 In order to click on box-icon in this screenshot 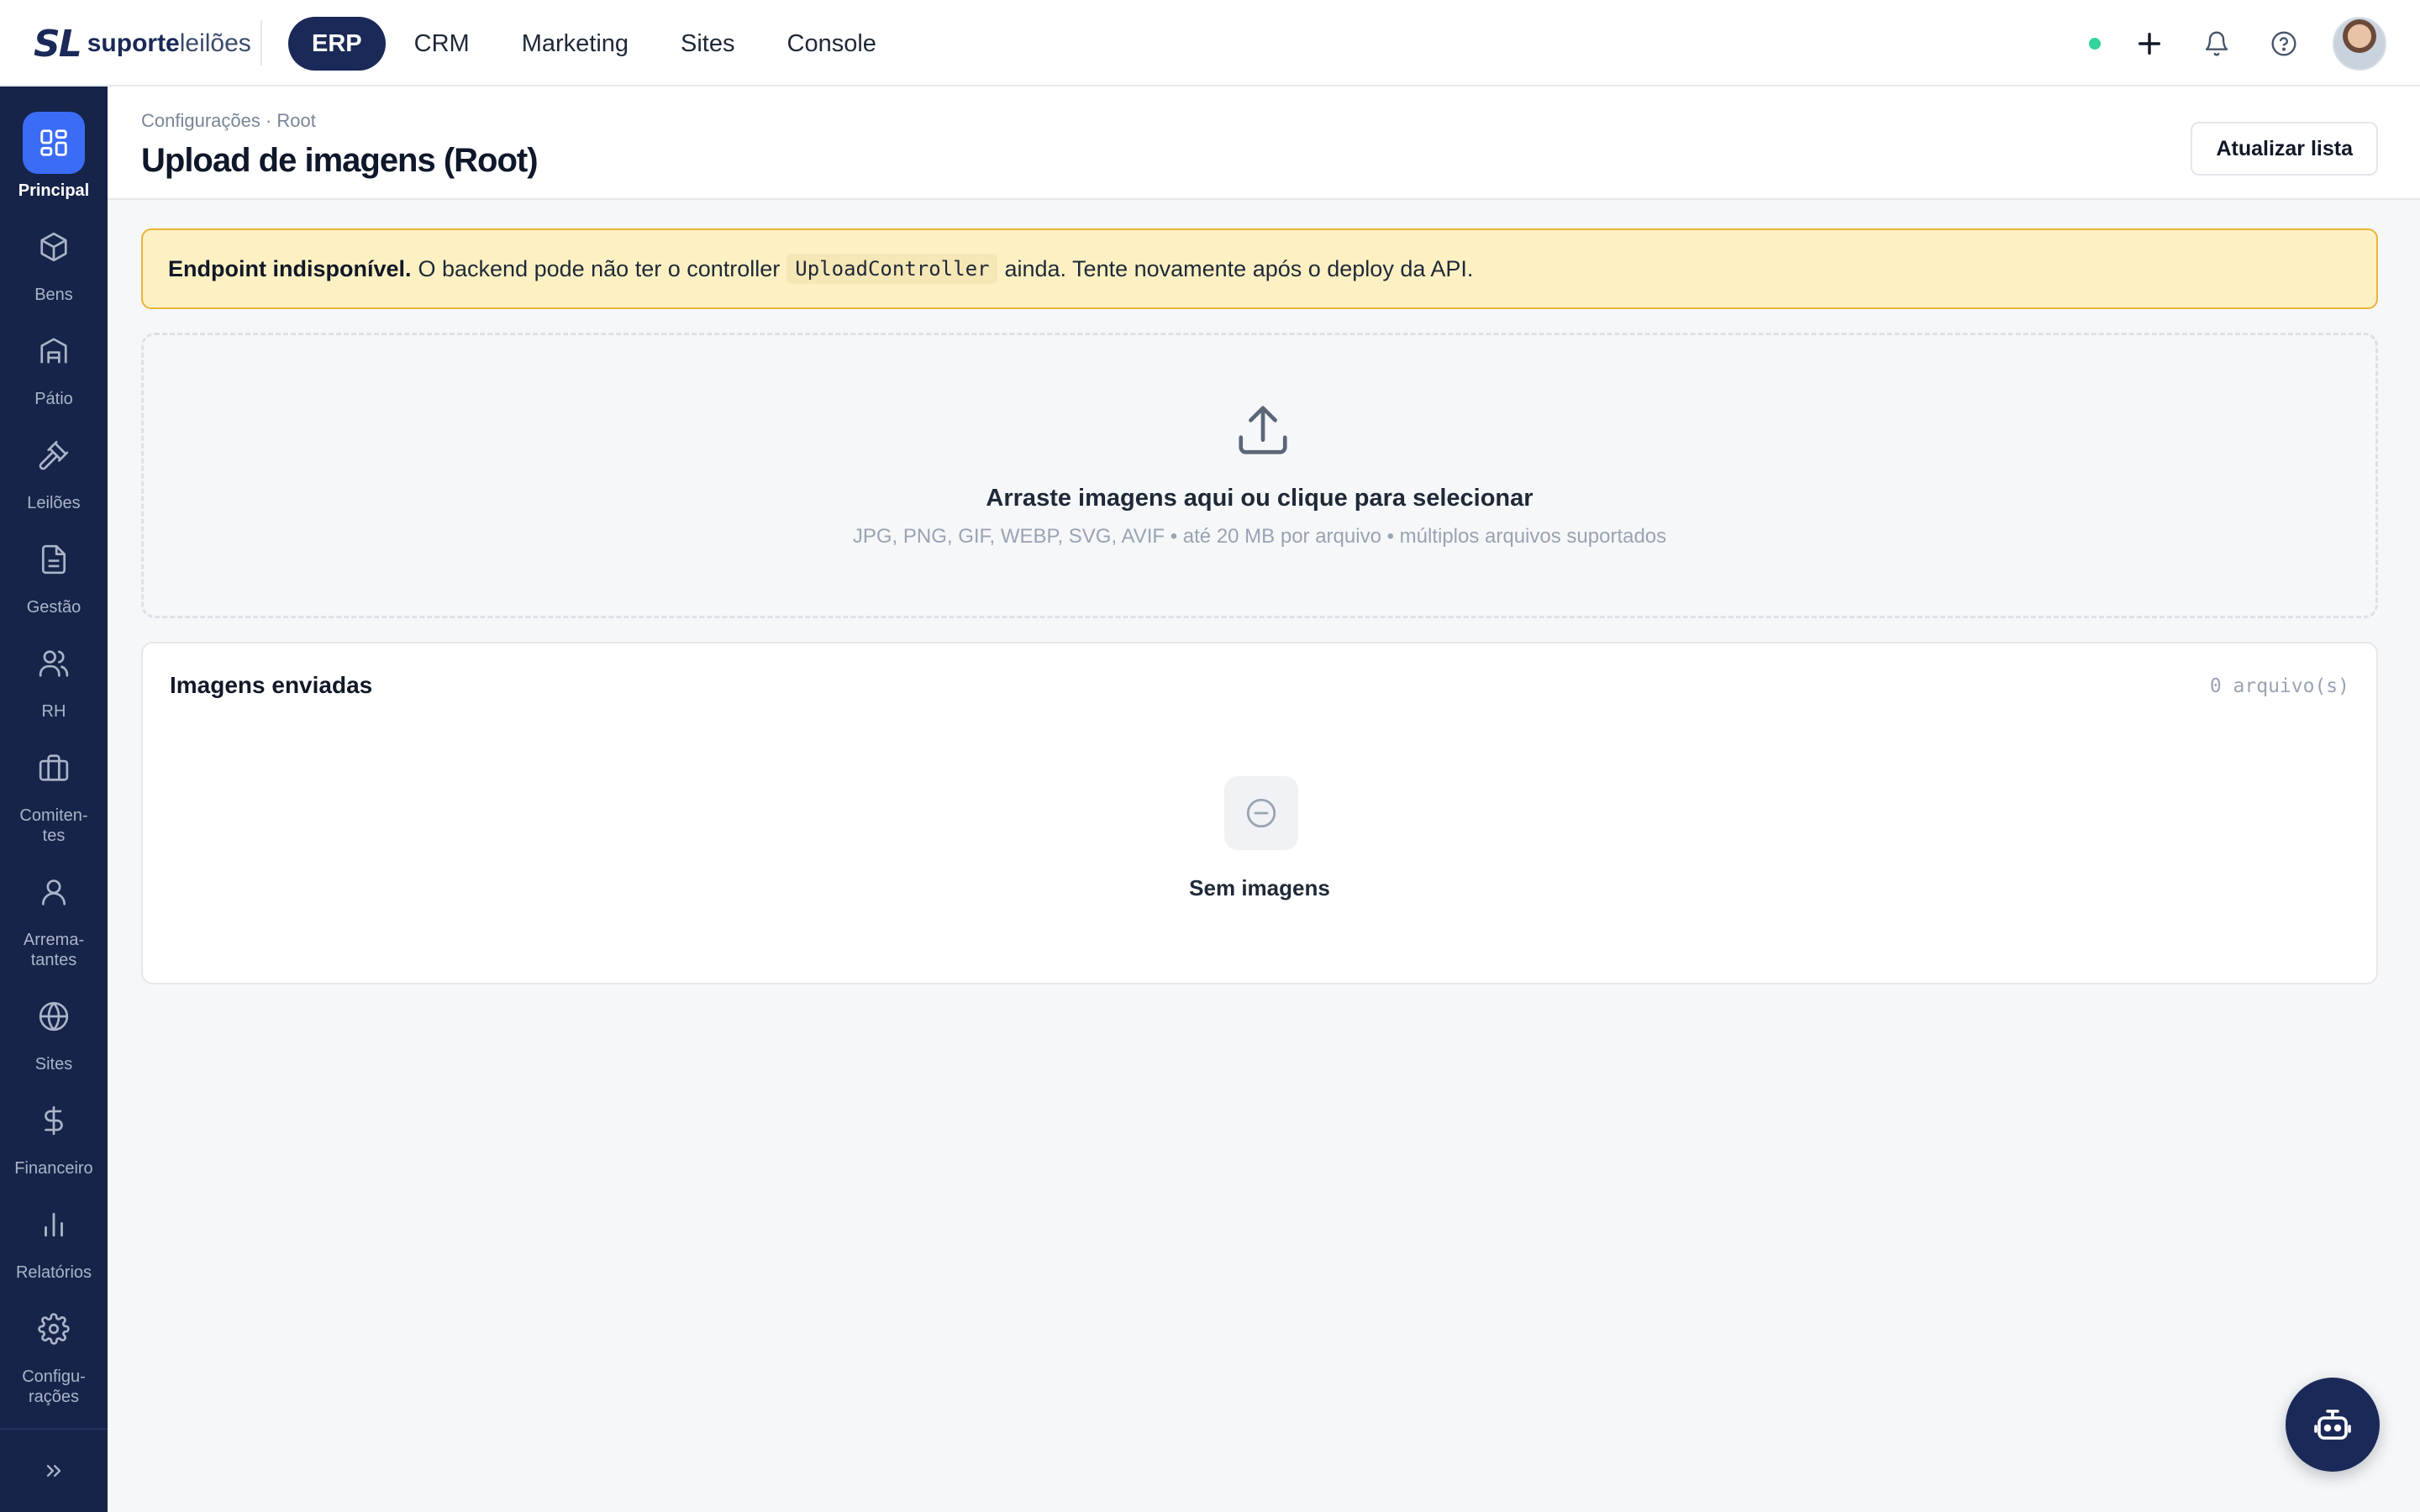, I will do `click(54, 247)`.